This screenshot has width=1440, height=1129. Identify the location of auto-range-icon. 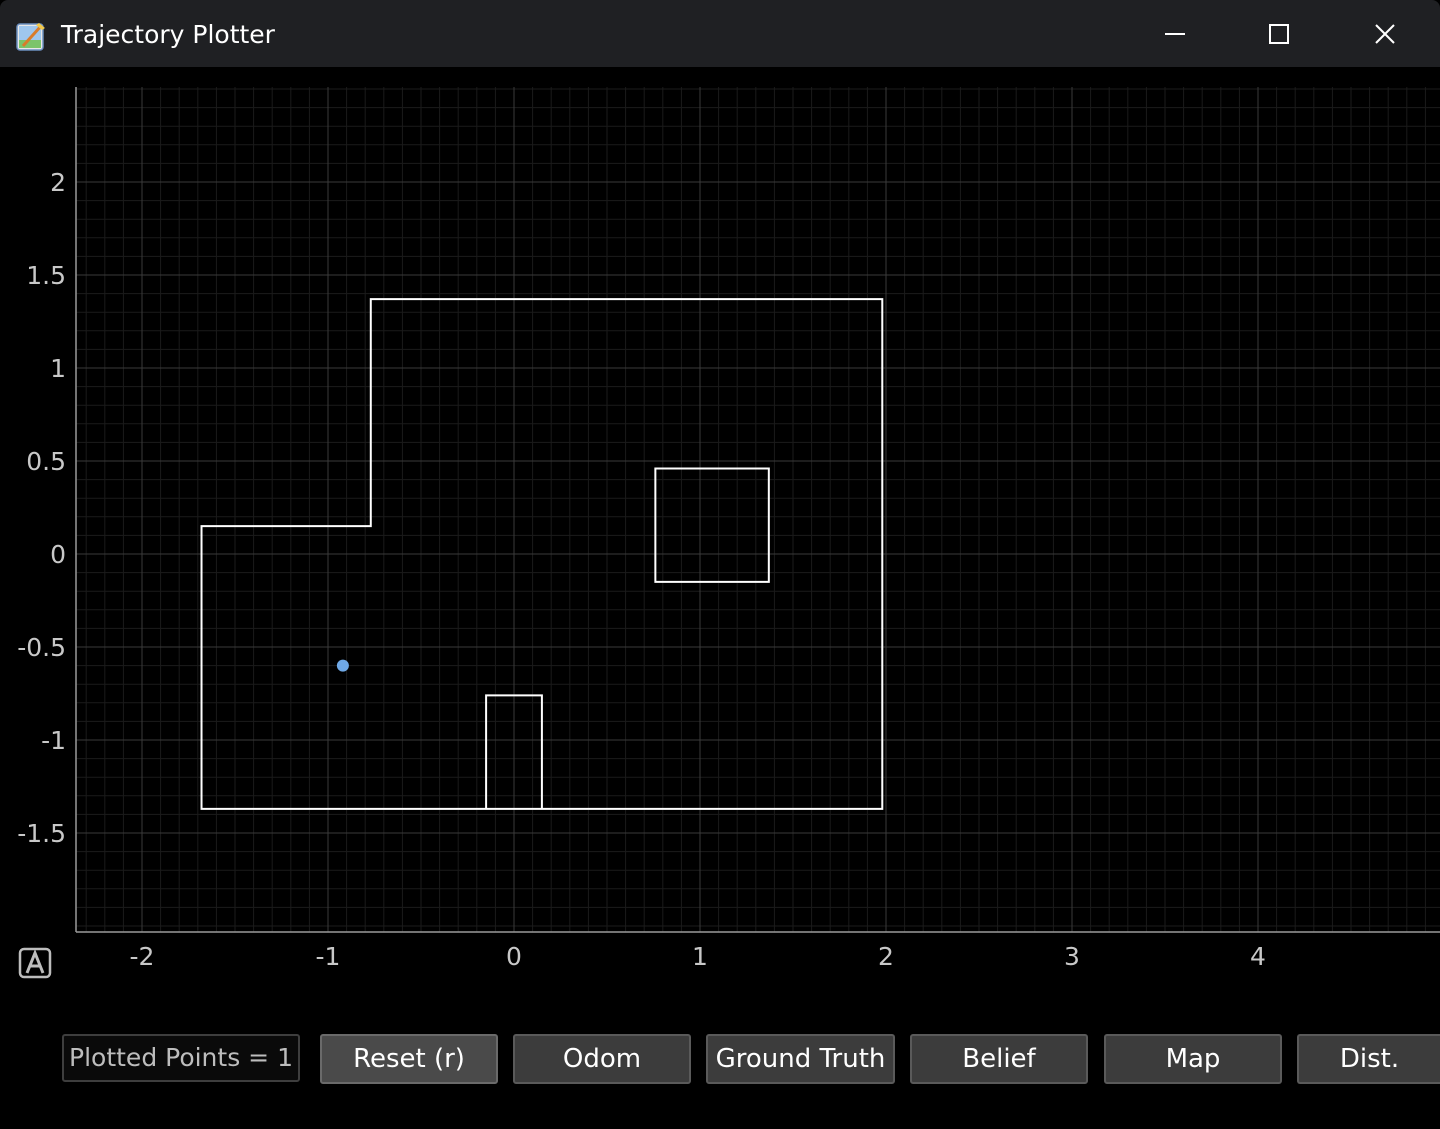
(35, 964).